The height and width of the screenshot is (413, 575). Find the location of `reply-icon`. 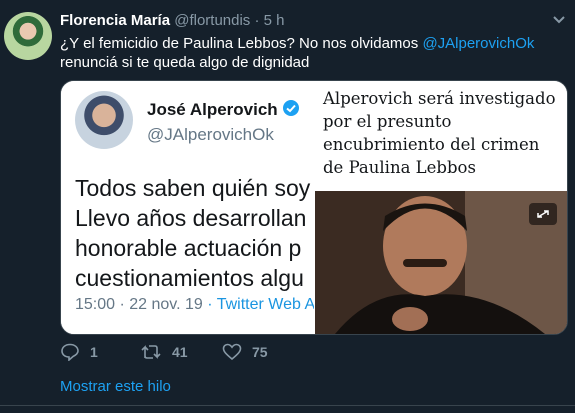

reply-icon is located at coordinates (70, 352).